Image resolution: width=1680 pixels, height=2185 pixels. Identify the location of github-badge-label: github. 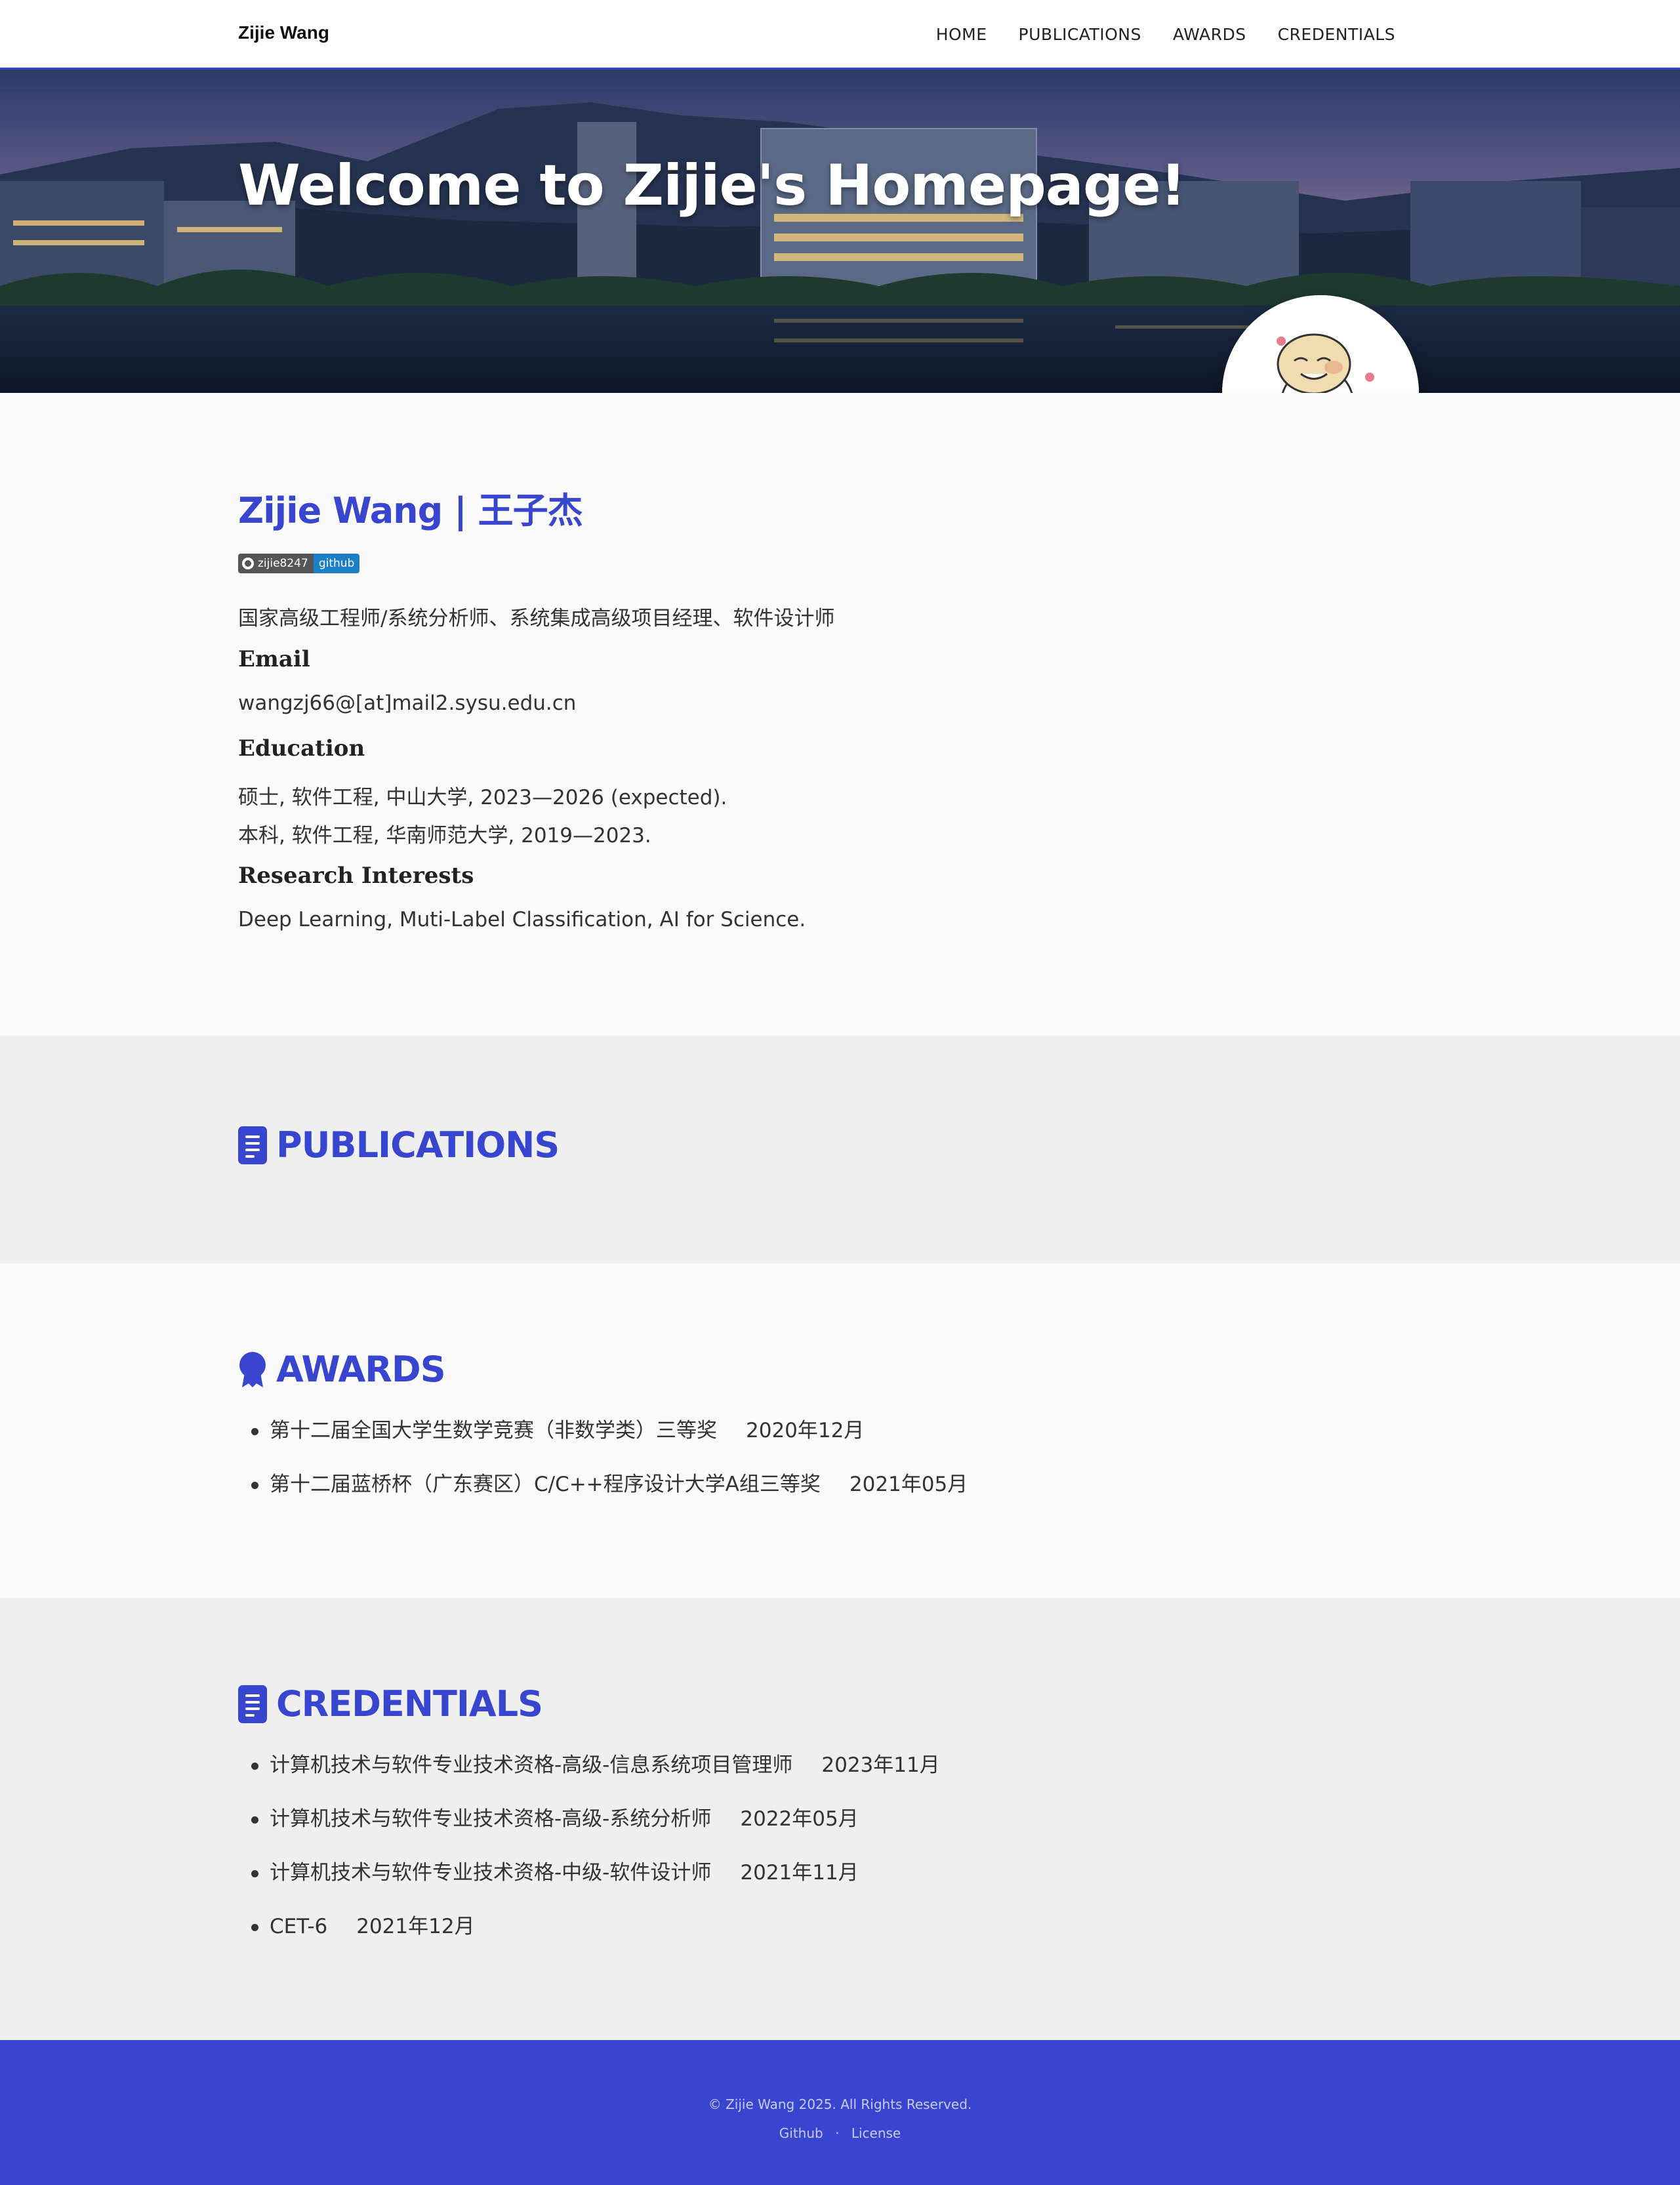
(336, 563).